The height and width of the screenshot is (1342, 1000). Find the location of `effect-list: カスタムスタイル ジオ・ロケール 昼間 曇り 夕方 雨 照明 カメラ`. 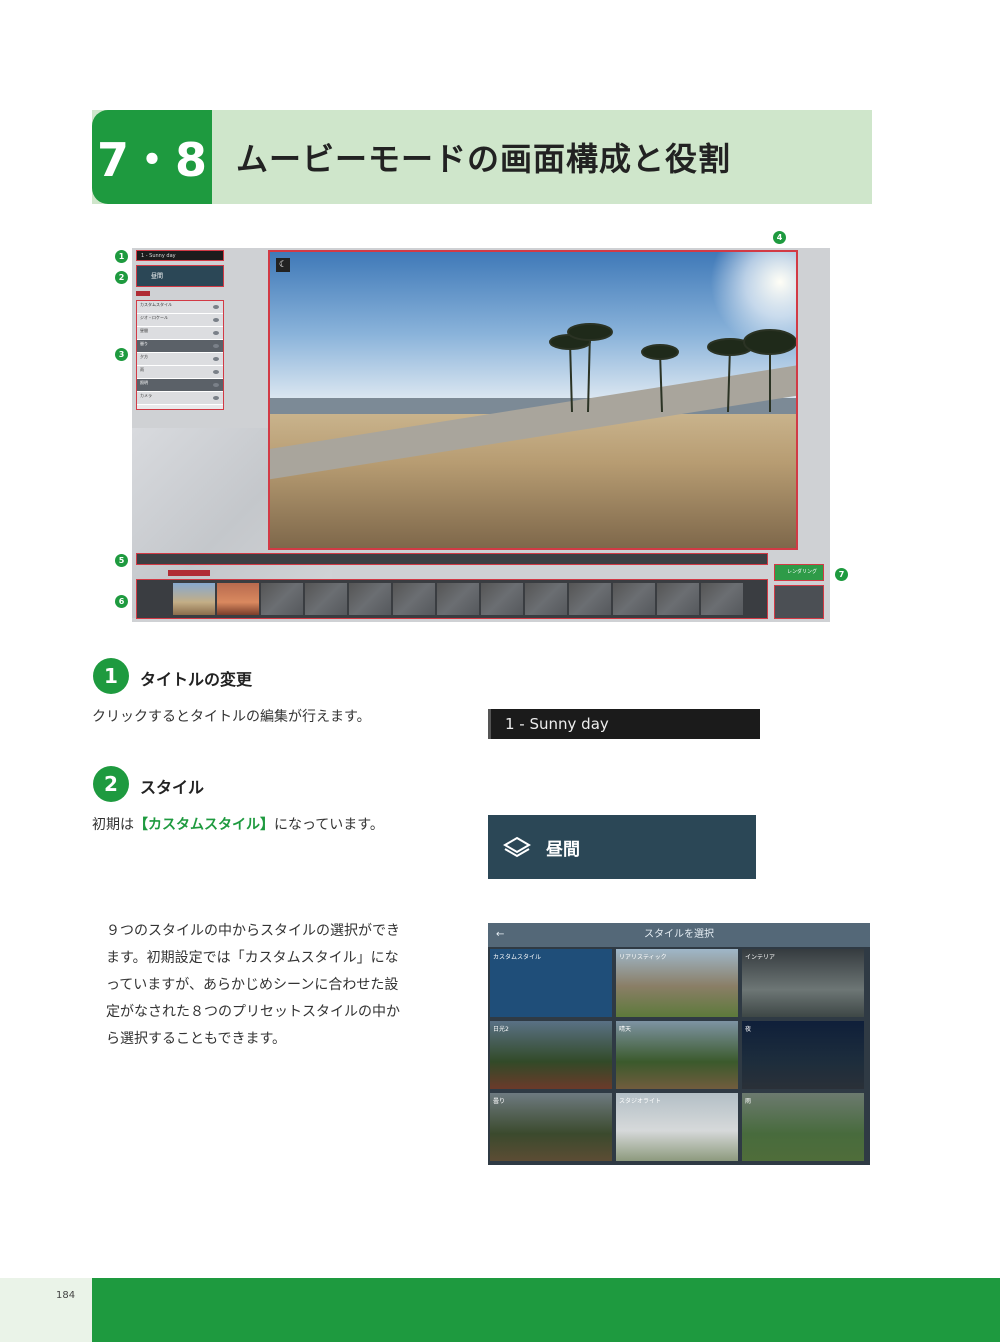

effect-list: カスタムスタイル ジオ・ロケール 昼間 曇り 夕方 雨 照明 カメラ is located at coordinates (180, 355).